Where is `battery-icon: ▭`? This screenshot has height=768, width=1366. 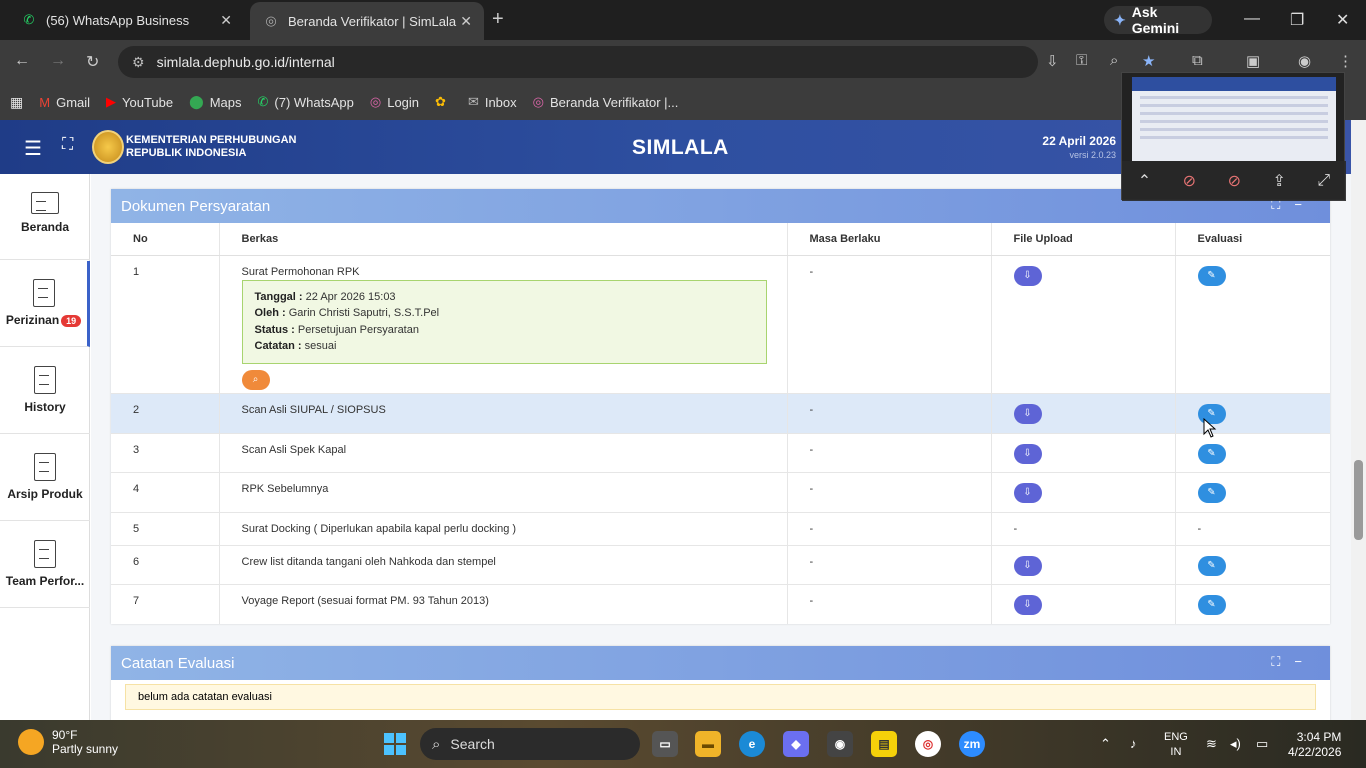
battery-icon: ▭ is located at coordinates (1262, 744).